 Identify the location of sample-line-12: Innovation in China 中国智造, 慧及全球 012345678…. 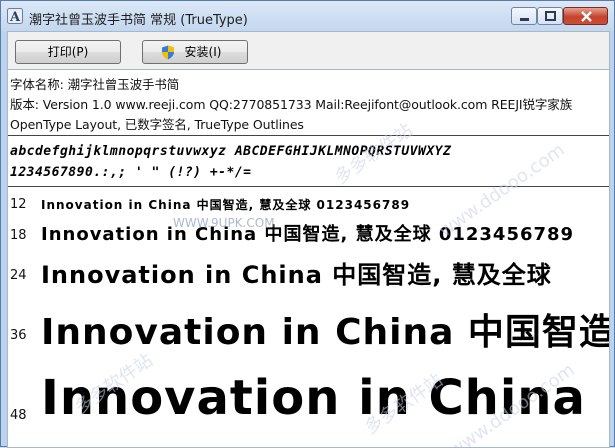
(226, 205).